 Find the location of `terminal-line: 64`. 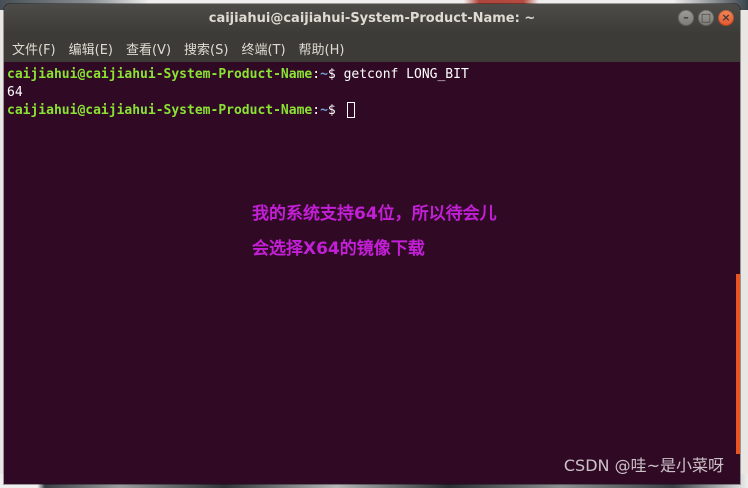

terminal-line: 64 is located at coordinates (373, 93).